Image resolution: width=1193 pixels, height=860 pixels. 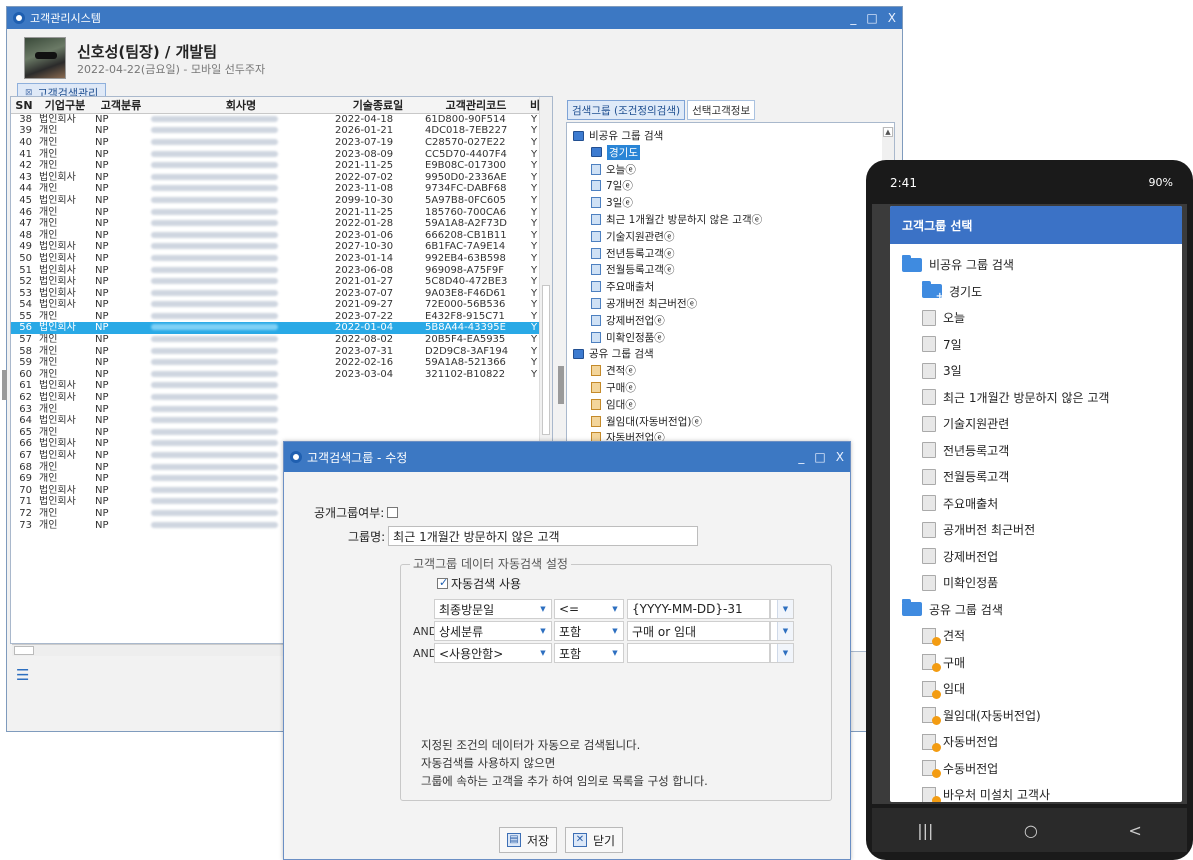 What do you see at coordinates (276, 305) in the screenshot?
I see `table-row: 54 법인회사 NP 2021-09-27 72E000-56B536 Y` at bounding box center [276, 305].